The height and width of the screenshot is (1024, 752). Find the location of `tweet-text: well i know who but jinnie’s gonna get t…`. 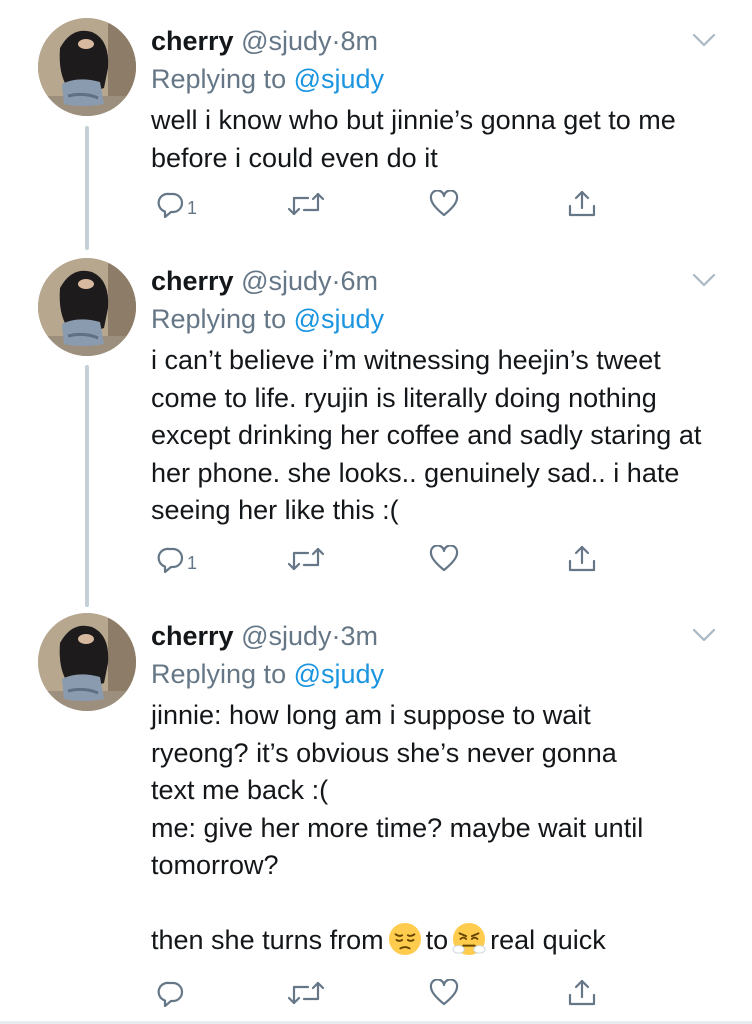

tweet-text: well i know who but jinnie’s gonna get t… is located at coordinates (441, 139).